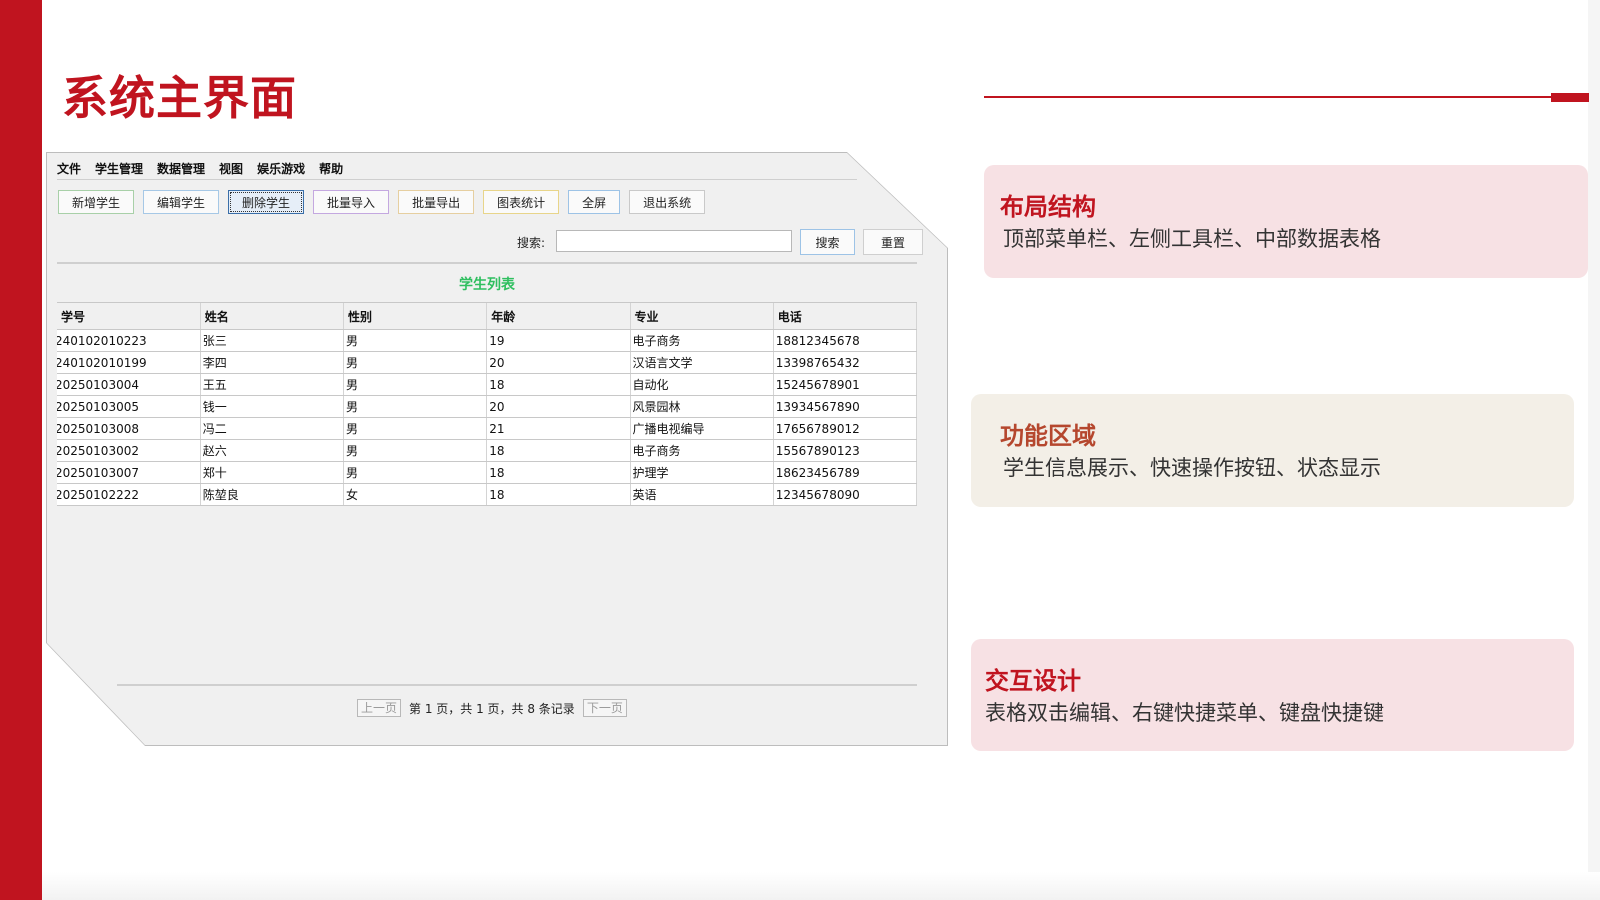 This screenshot has width=1600, height=900. Describe the element at coordinates (272, 428) in the screenshot. I see `cell-name: 冯二` at that location.